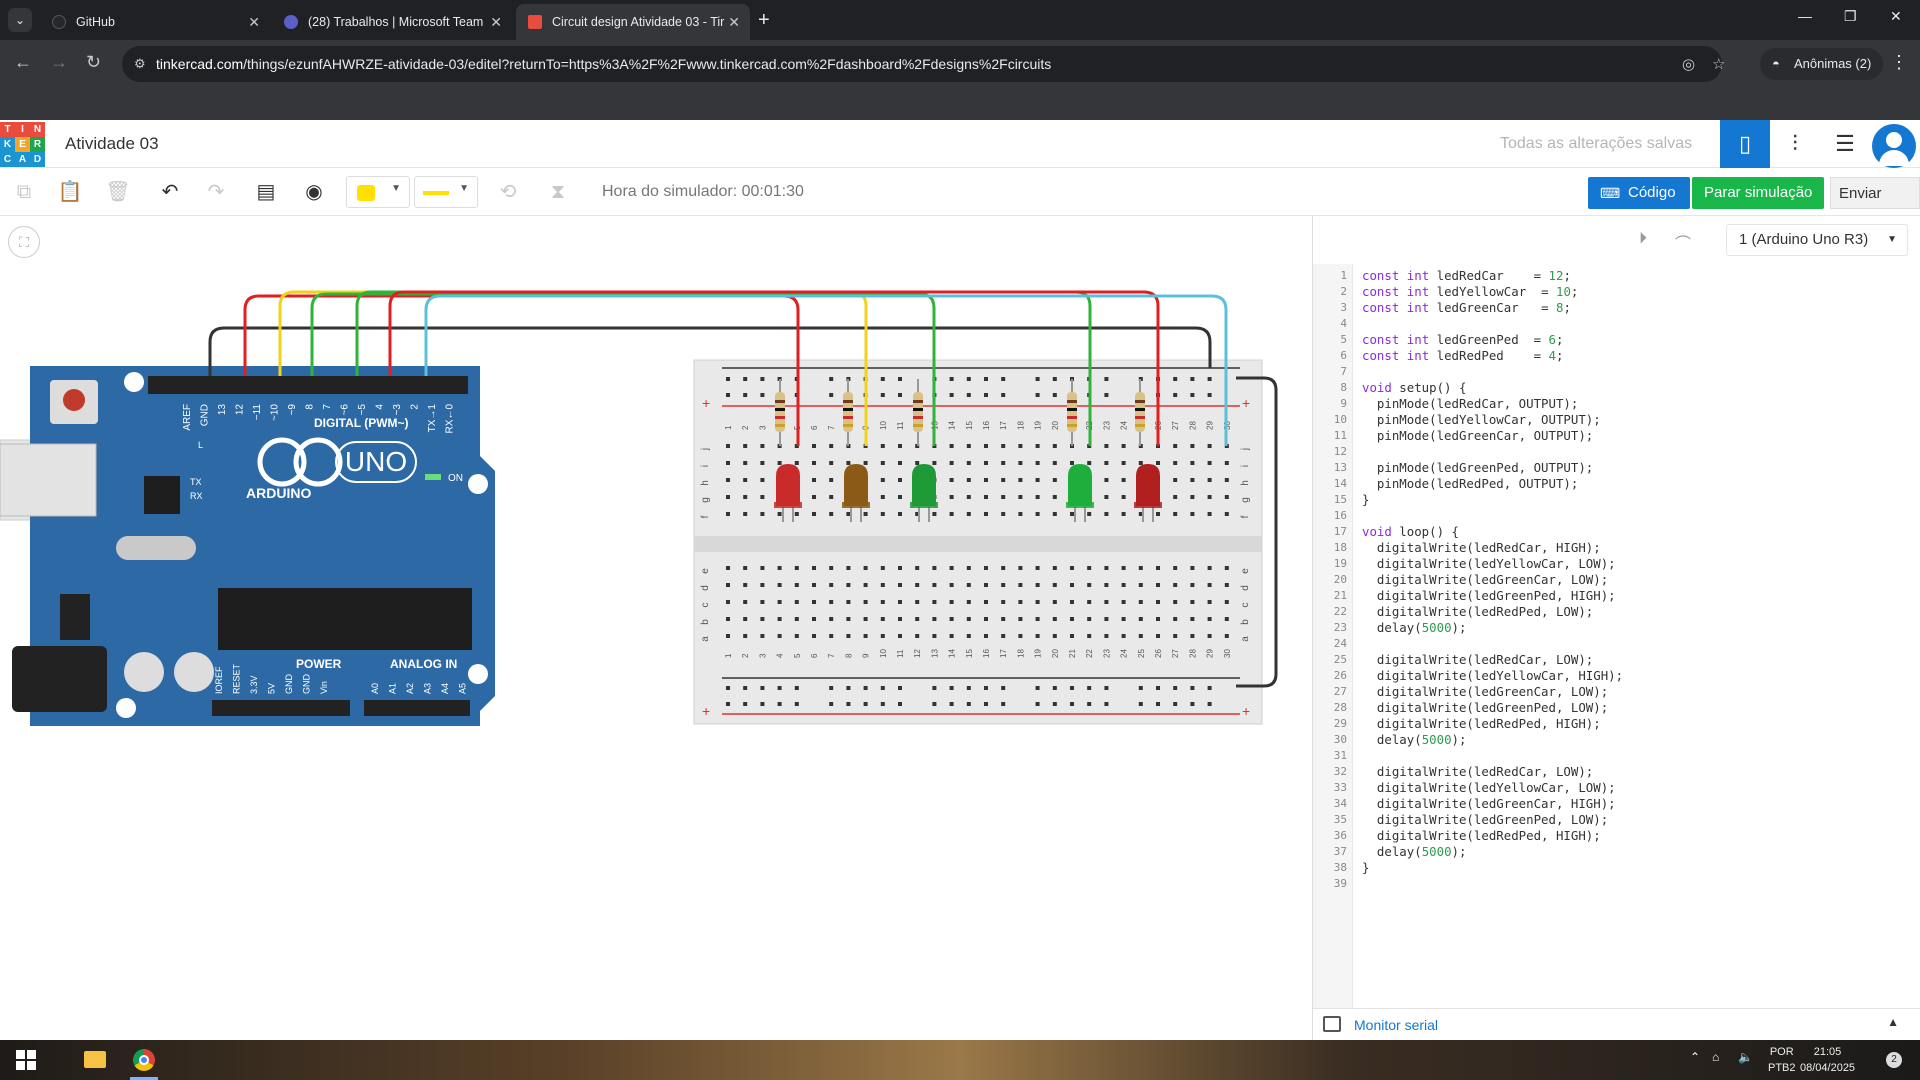  What do you see at coordinates (308, 385) in the screenshot?
I see `digital-header` at bounding box center [308, 385].